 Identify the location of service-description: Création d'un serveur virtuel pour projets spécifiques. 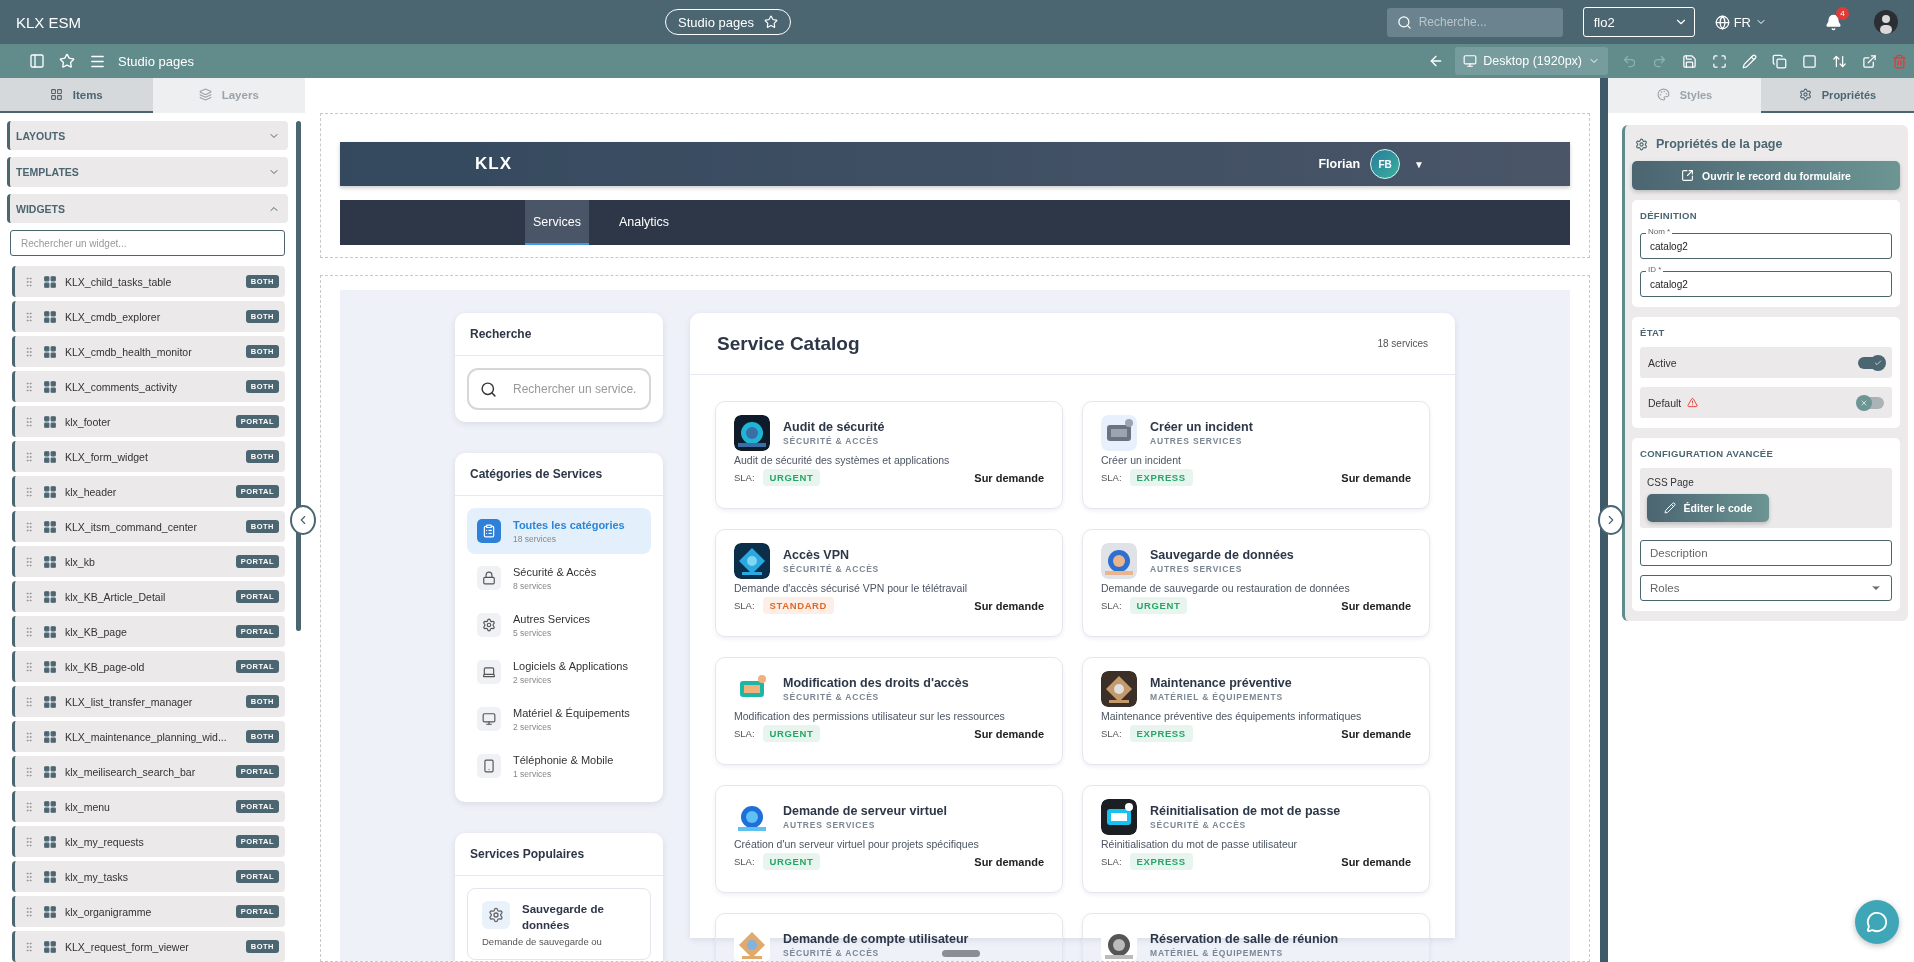
(857, 844).